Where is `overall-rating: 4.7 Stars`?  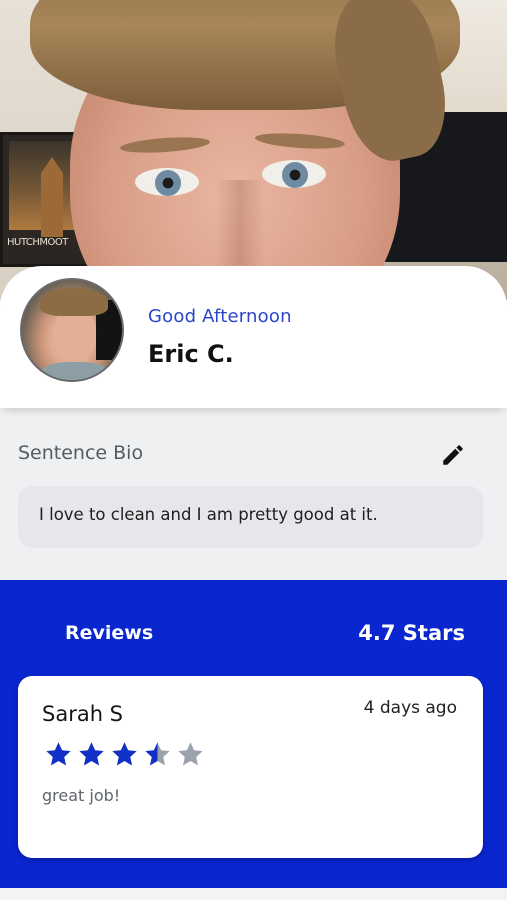
overall-rating: 4.7 Stars is located at coordinates (411, 633).